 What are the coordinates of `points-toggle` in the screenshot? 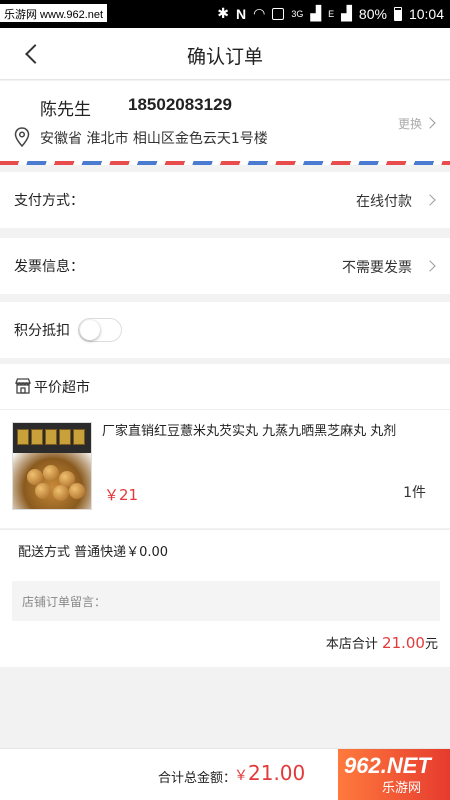 It's located at (100, 330).